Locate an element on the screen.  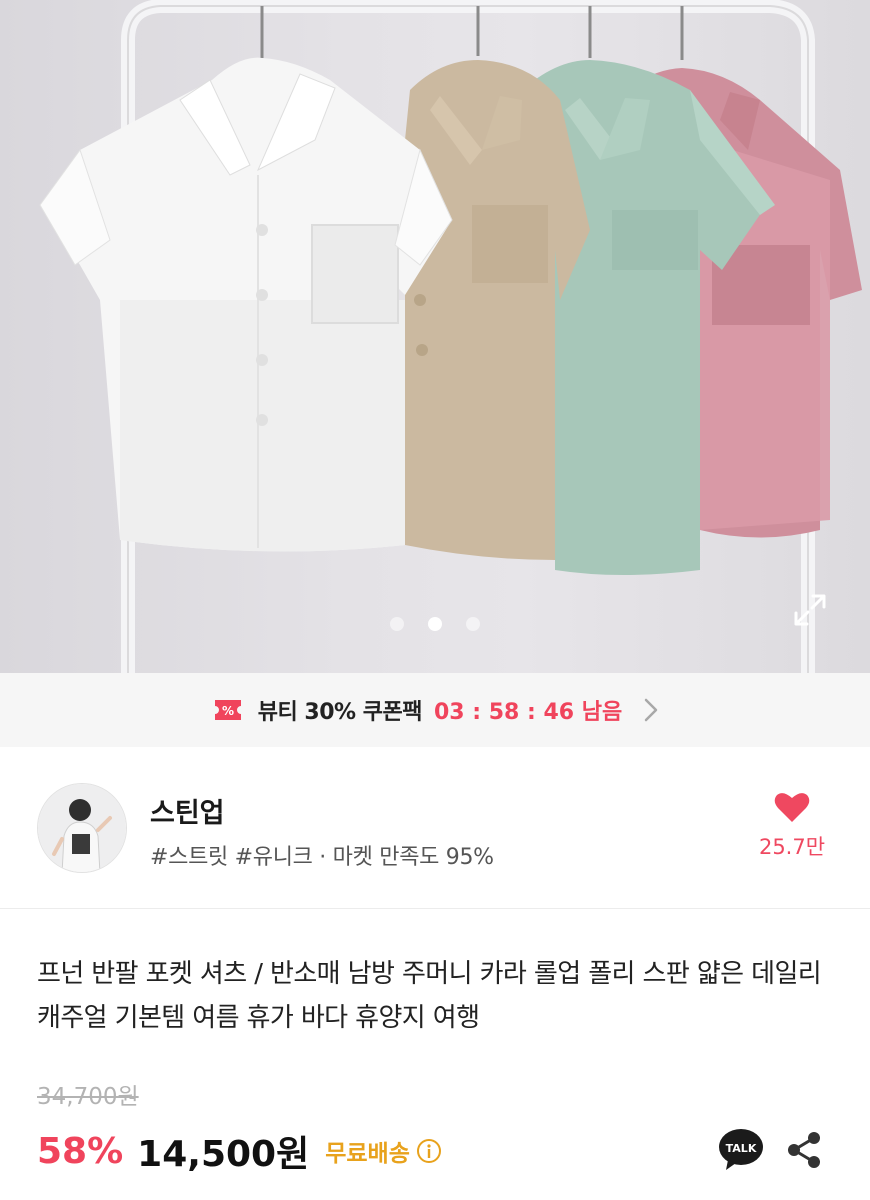
seller-avatar is located at coordinates (82, 828).